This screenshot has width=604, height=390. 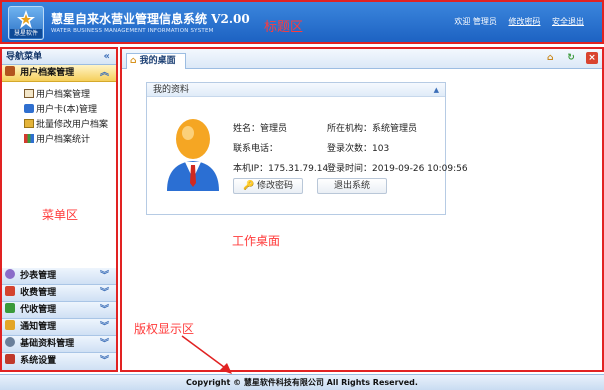 What do you see at coordinates (352, 186) in the screenshot?
I see `exit-system-button: 退出系统` at bounding box center [352, 186].